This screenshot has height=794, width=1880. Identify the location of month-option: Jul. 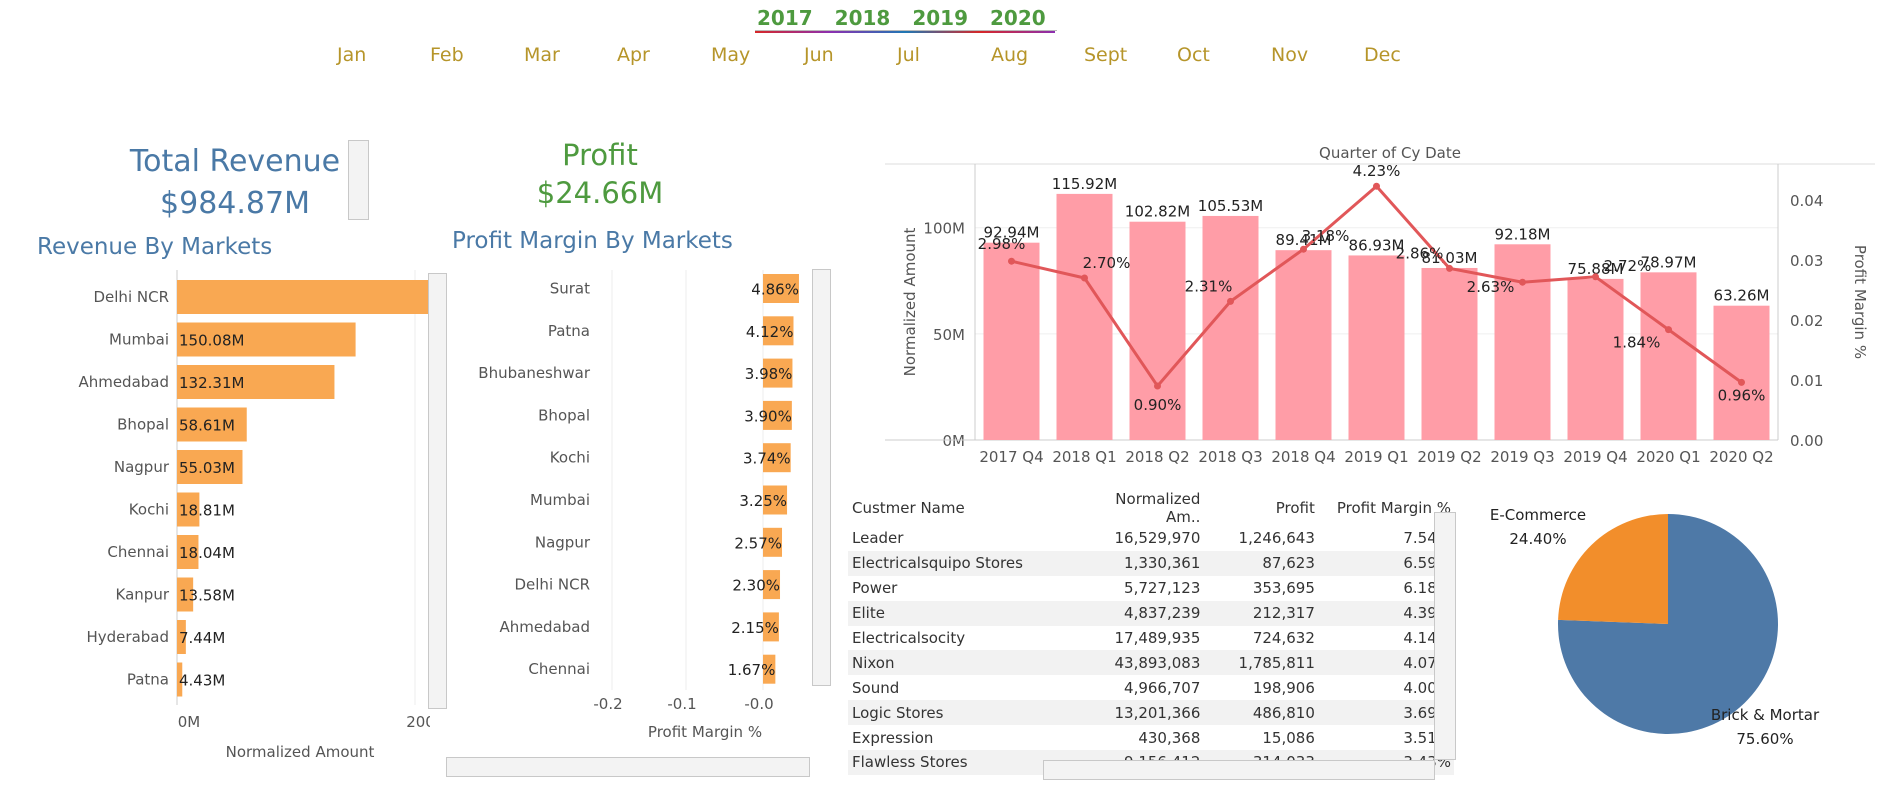
(908, 55).